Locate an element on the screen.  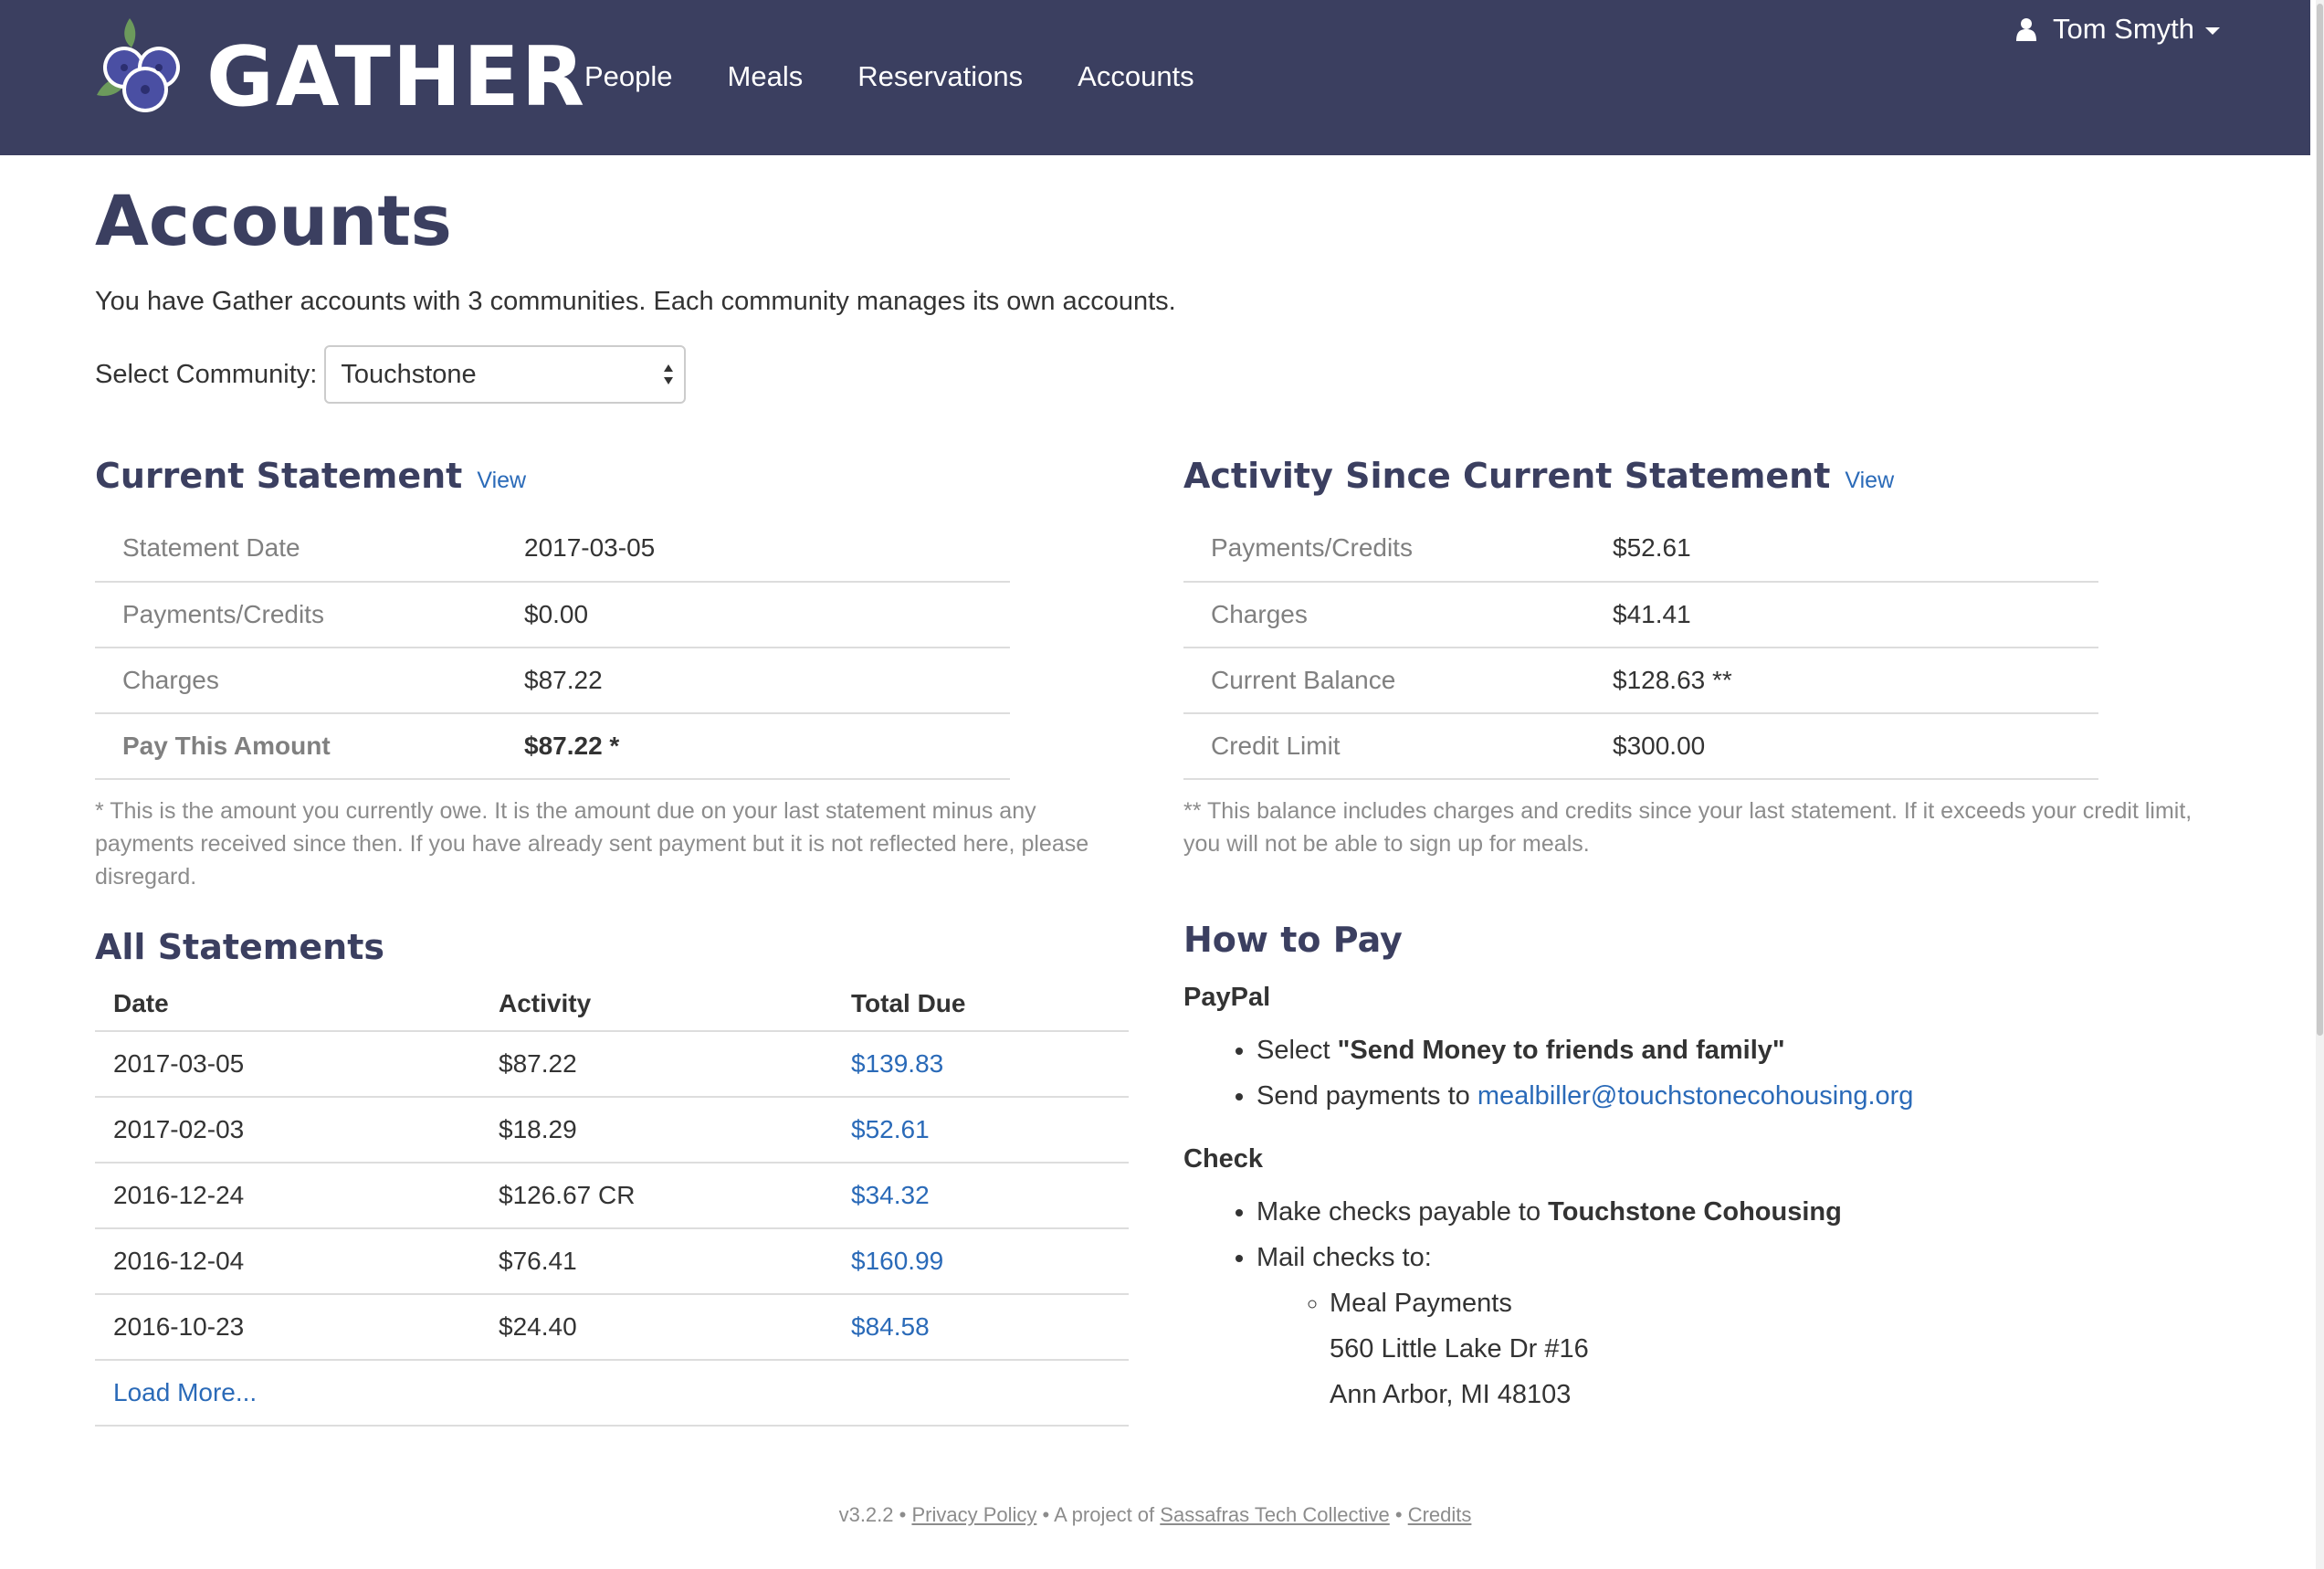
statement-date: 2016-10-23 is located at coordinates (287, 1328).